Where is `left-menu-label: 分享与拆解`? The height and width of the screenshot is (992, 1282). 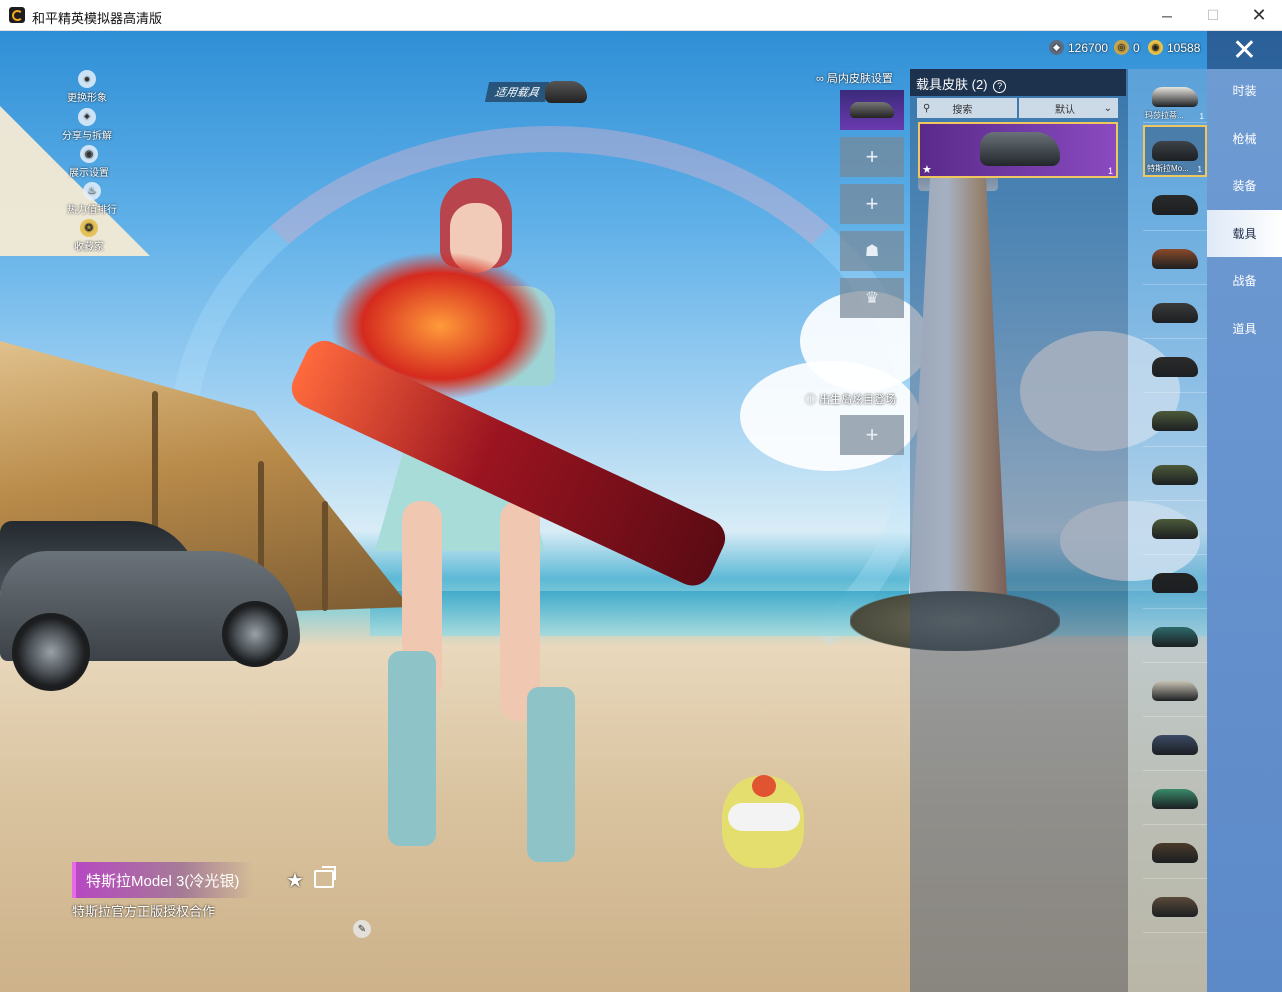 left-menu-label: 分享与拆解 is located at coordinates (87, 136).